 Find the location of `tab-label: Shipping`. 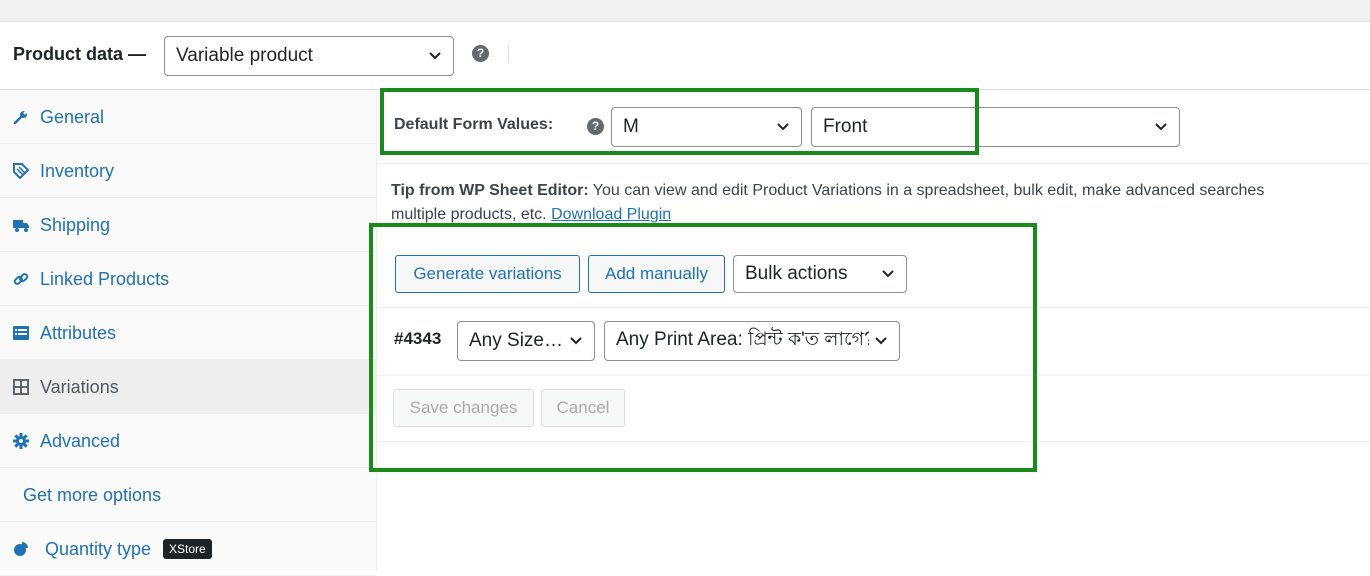

tab-label: Shipping is located at coordinates (75, 224).